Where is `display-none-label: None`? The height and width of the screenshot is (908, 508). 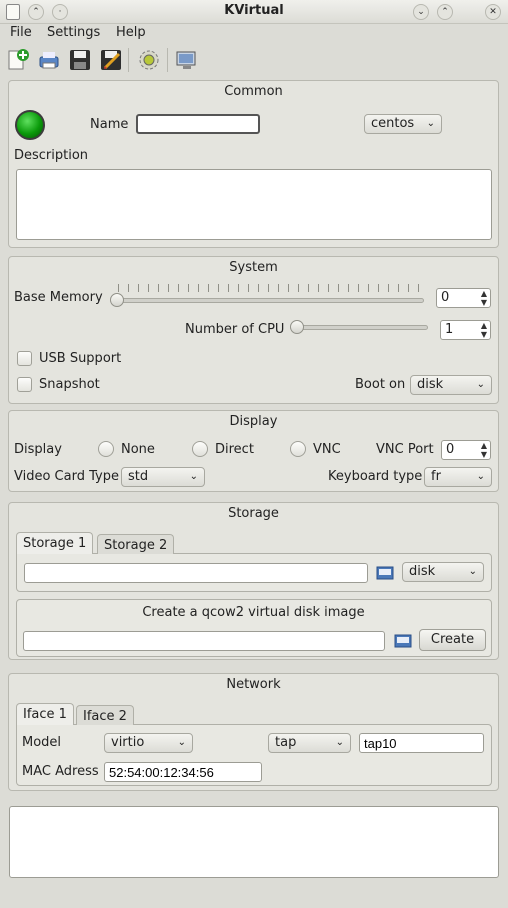
display-none-label: None is located at coordinates (138, 449).